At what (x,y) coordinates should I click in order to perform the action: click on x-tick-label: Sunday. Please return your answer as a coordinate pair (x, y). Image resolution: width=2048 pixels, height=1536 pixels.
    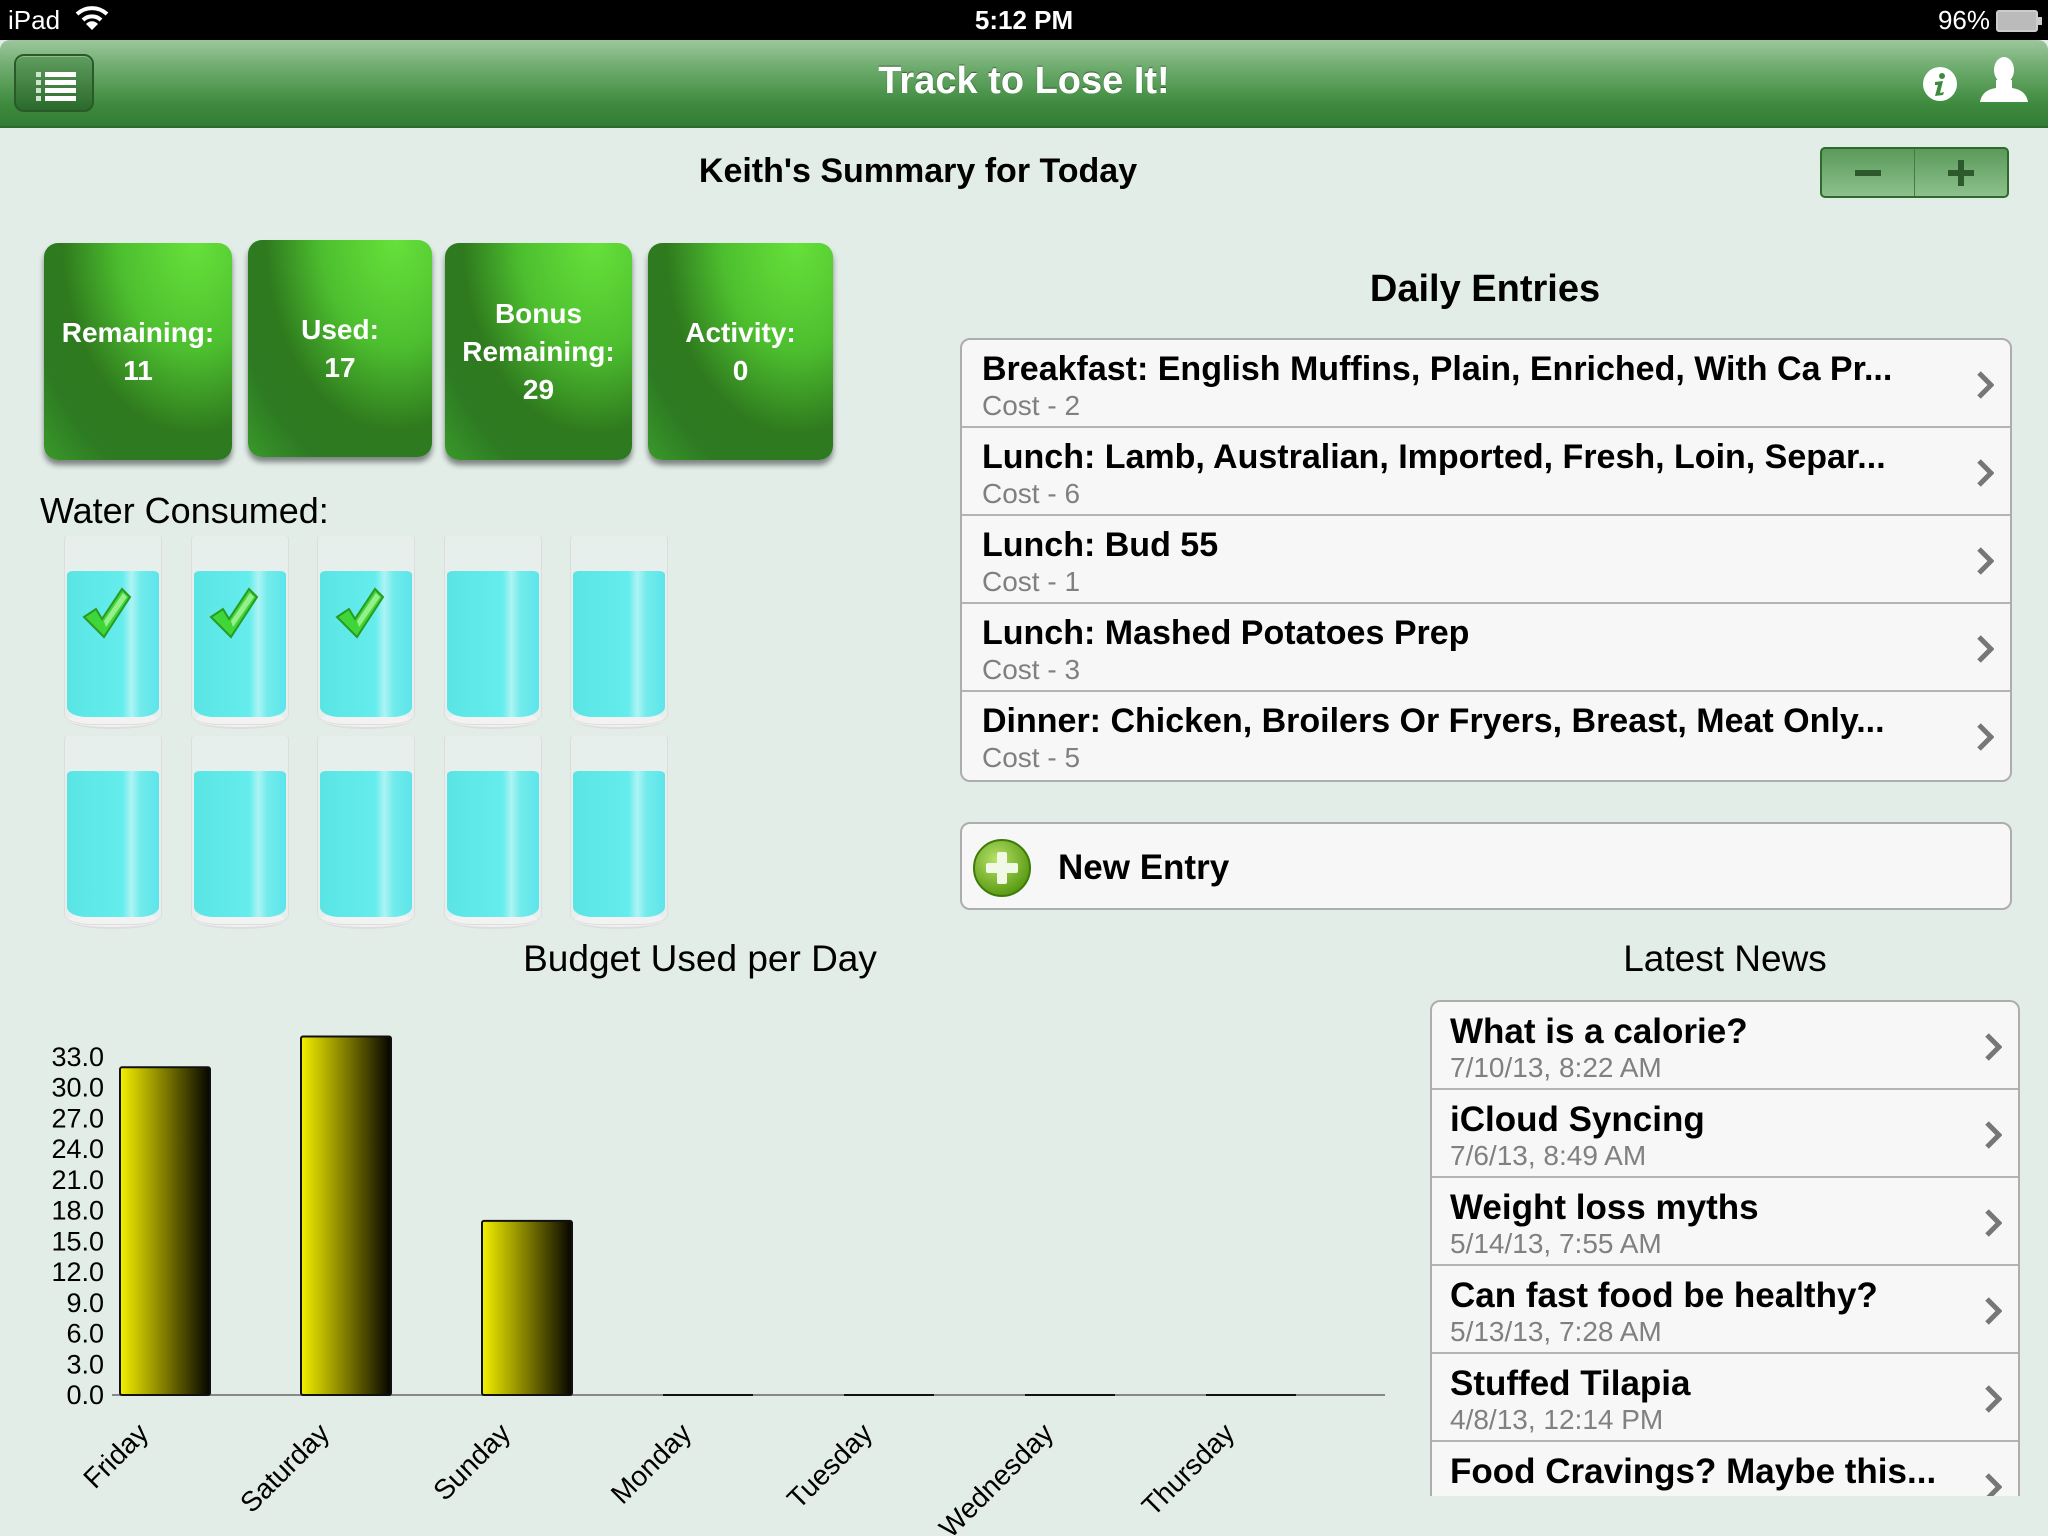
    Looking at the image, I should click on (471, 1461).